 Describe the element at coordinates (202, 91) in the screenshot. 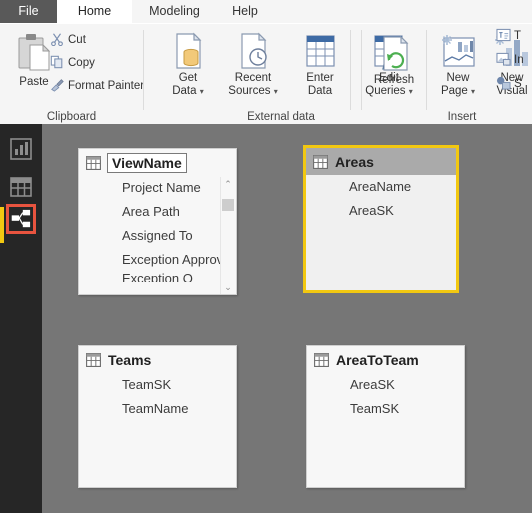

I see `get-data-caret-icon: ▾` at that location.